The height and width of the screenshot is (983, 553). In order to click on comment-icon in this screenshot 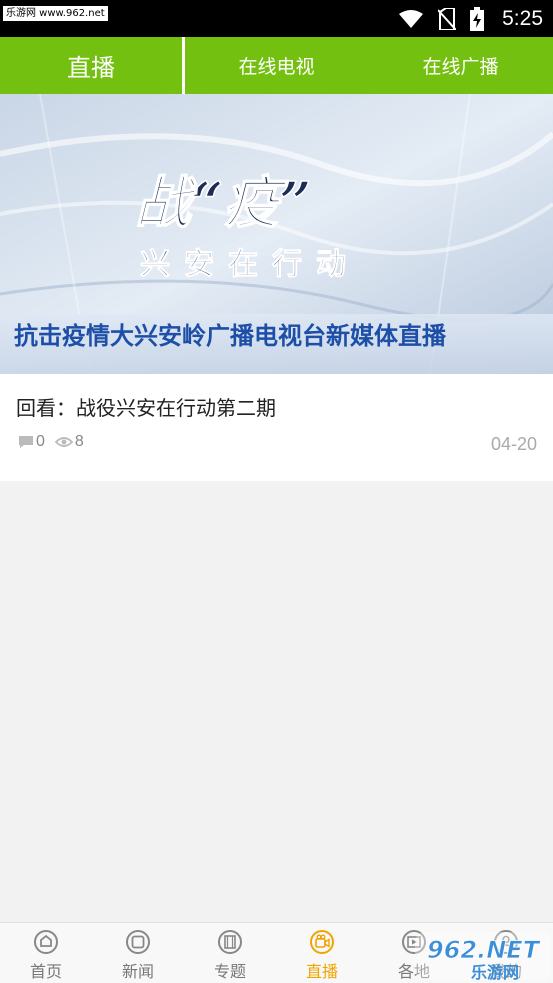, I will do `click(26, 442)`.